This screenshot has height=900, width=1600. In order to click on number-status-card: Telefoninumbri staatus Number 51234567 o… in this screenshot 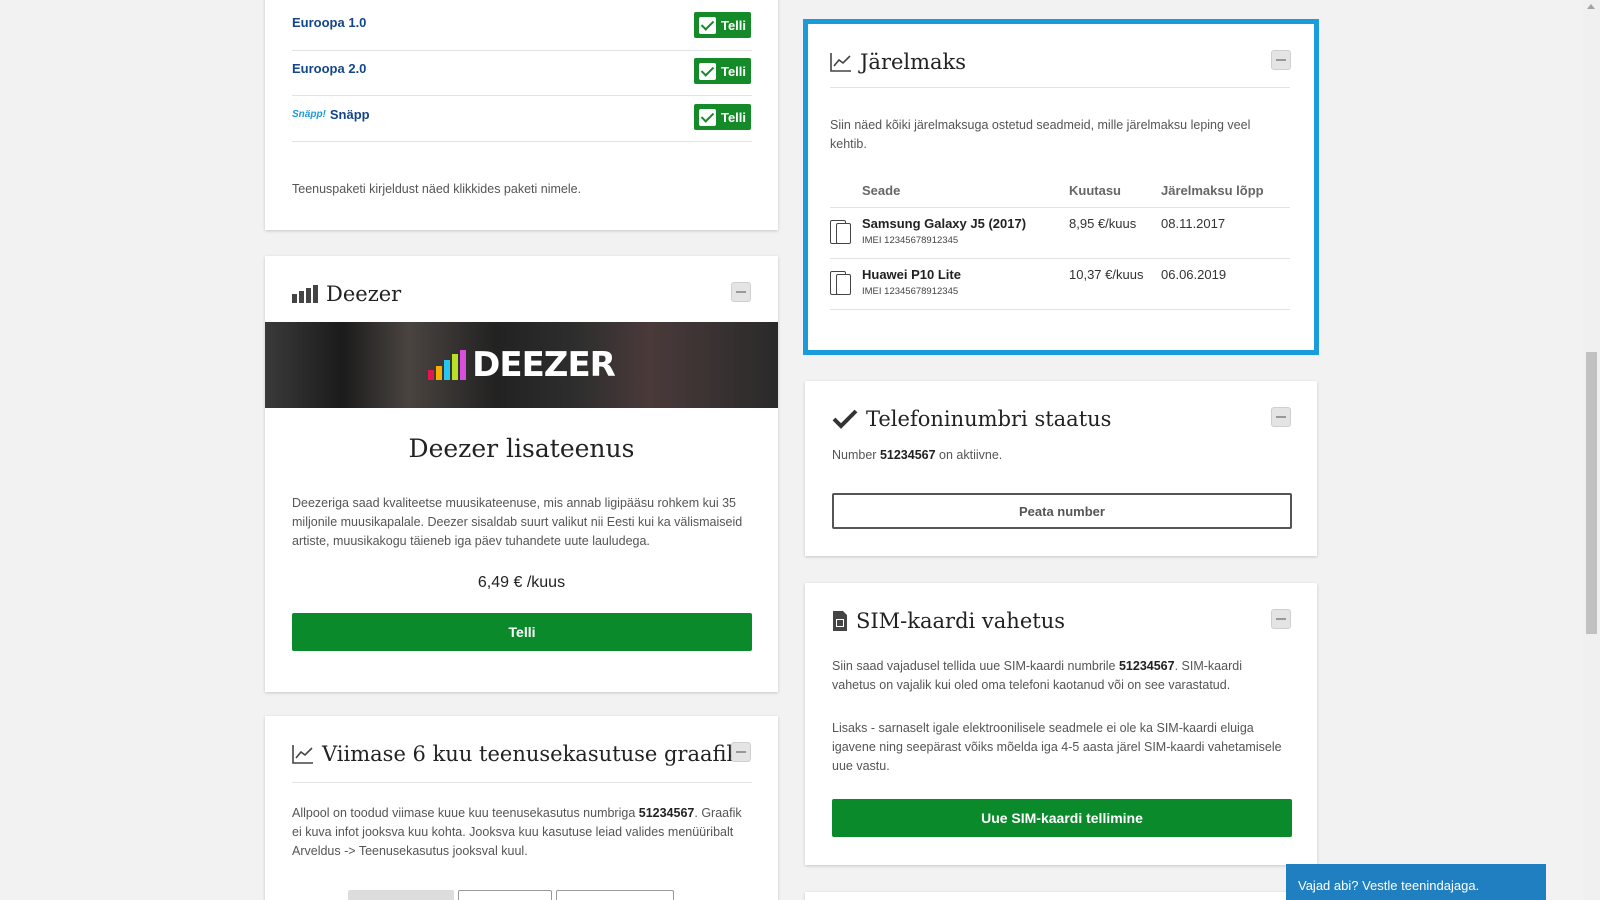, I will do `click(1061, 468)`.